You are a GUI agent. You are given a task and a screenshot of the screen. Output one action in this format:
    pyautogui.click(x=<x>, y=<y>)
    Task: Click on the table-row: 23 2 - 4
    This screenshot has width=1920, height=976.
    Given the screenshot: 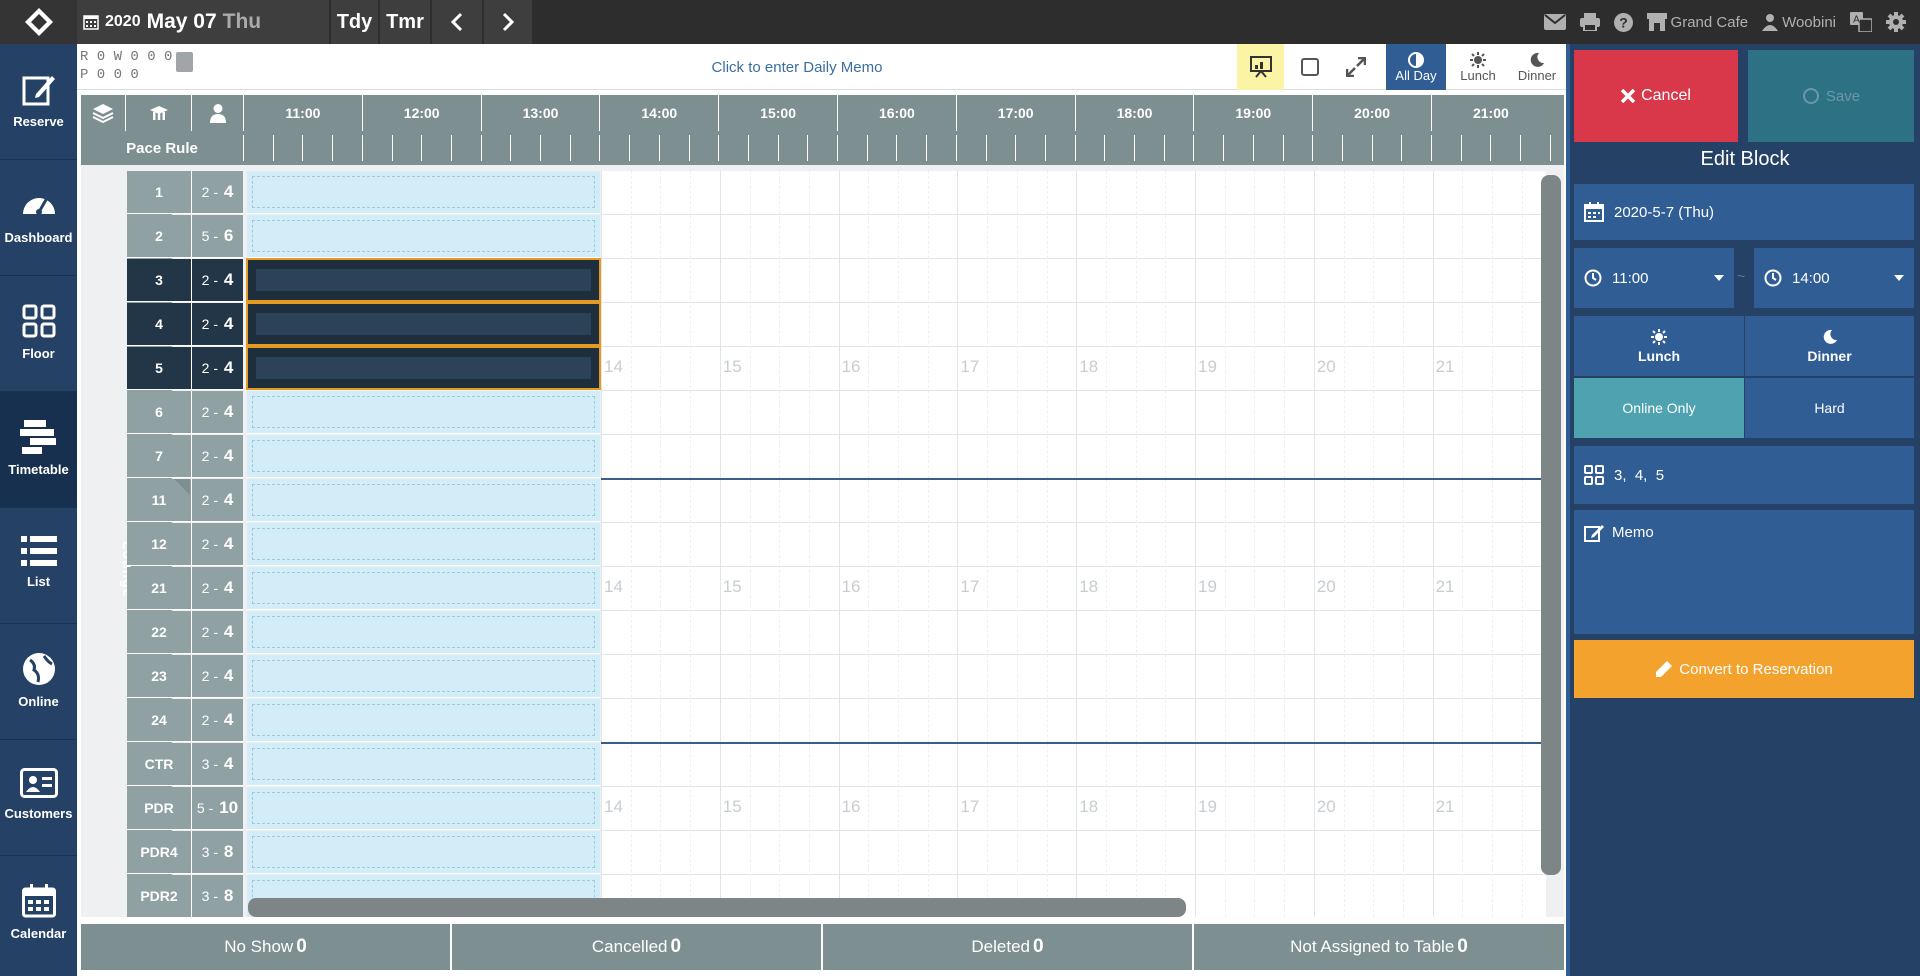 What is the action you would take?
    pyautogui.click(x=822, y=676)
    